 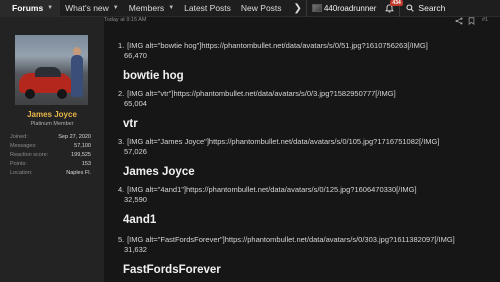 I want to click on entry-id: 32,590, so click(x=135, y=199).